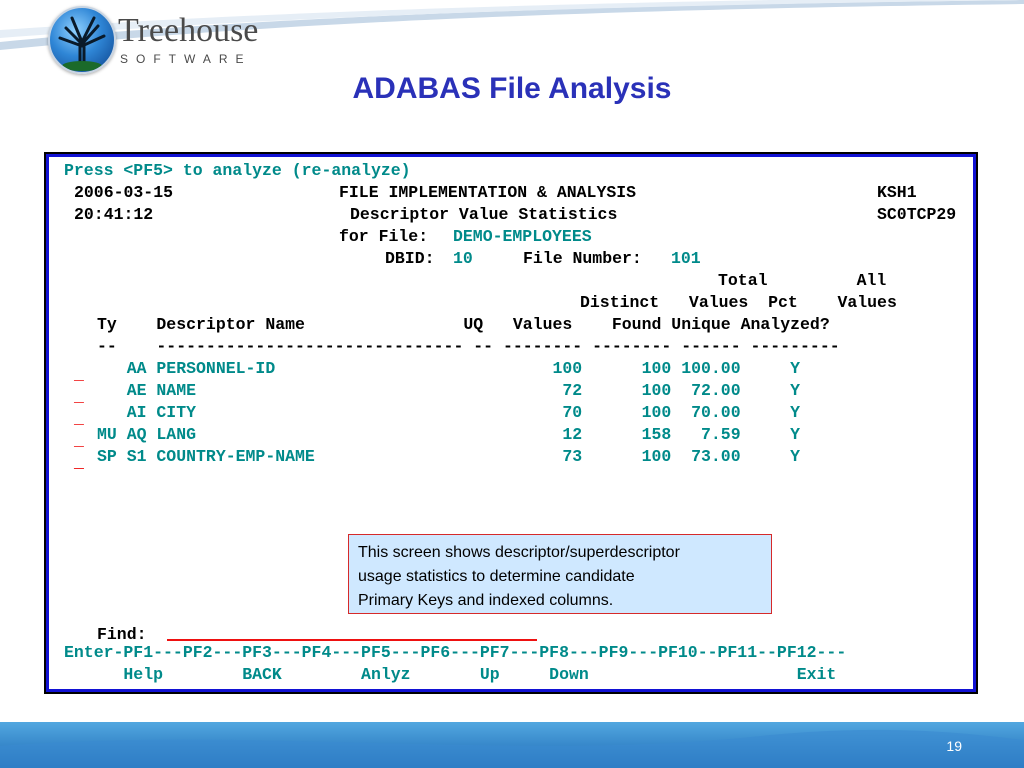 Image resolution: width=1024 pixels, height=768 pixels. What do you see at coordinates (802, 280) in the screenshot?
I see `column-header-line1: Total All` at bounding box center [802, 280].